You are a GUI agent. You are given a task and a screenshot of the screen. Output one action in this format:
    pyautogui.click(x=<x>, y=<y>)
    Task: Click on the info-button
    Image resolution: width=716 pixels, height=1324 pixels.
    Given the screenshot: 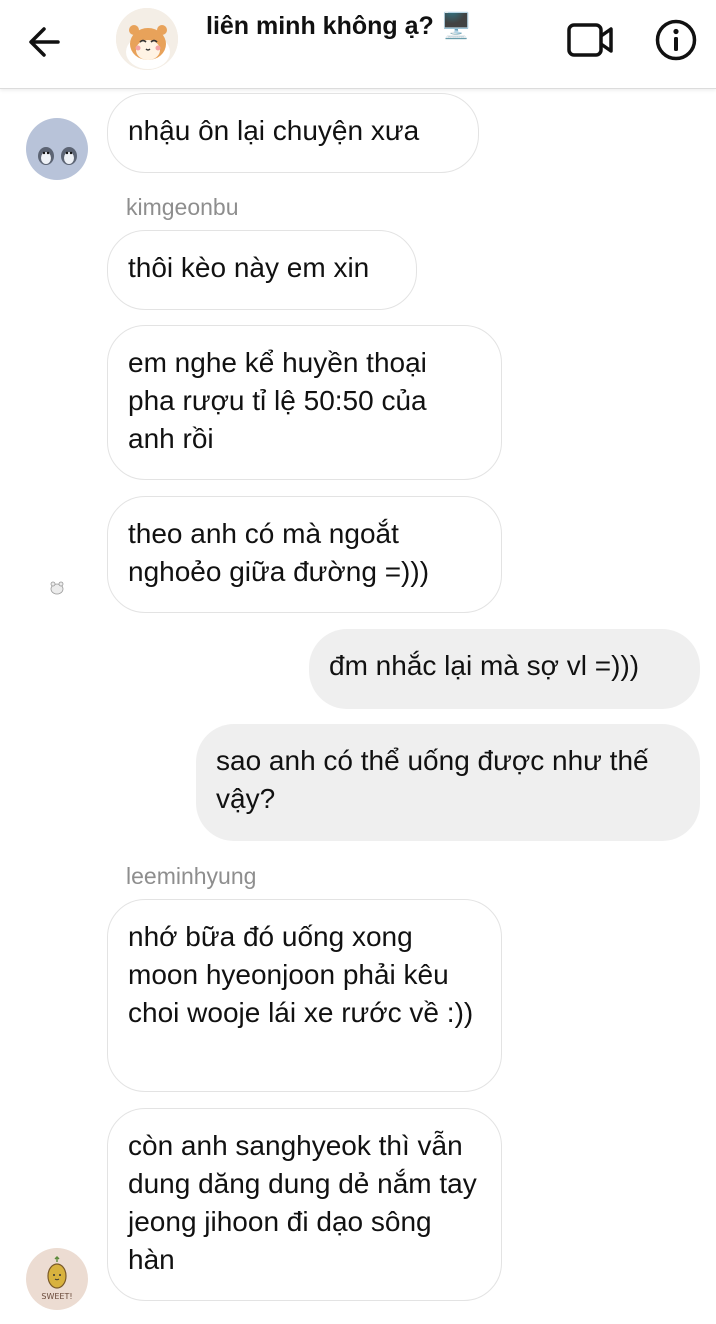 What is the action you would take?
    pyautogui.click(x=676, y=40)
    